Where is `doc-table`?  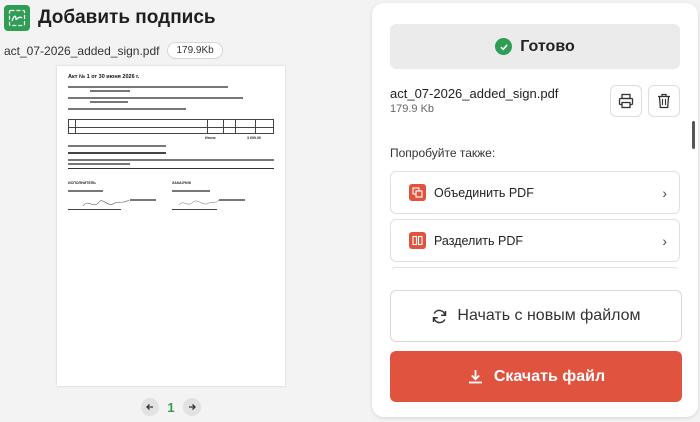 doc-table is located at coordinates (171, 126).